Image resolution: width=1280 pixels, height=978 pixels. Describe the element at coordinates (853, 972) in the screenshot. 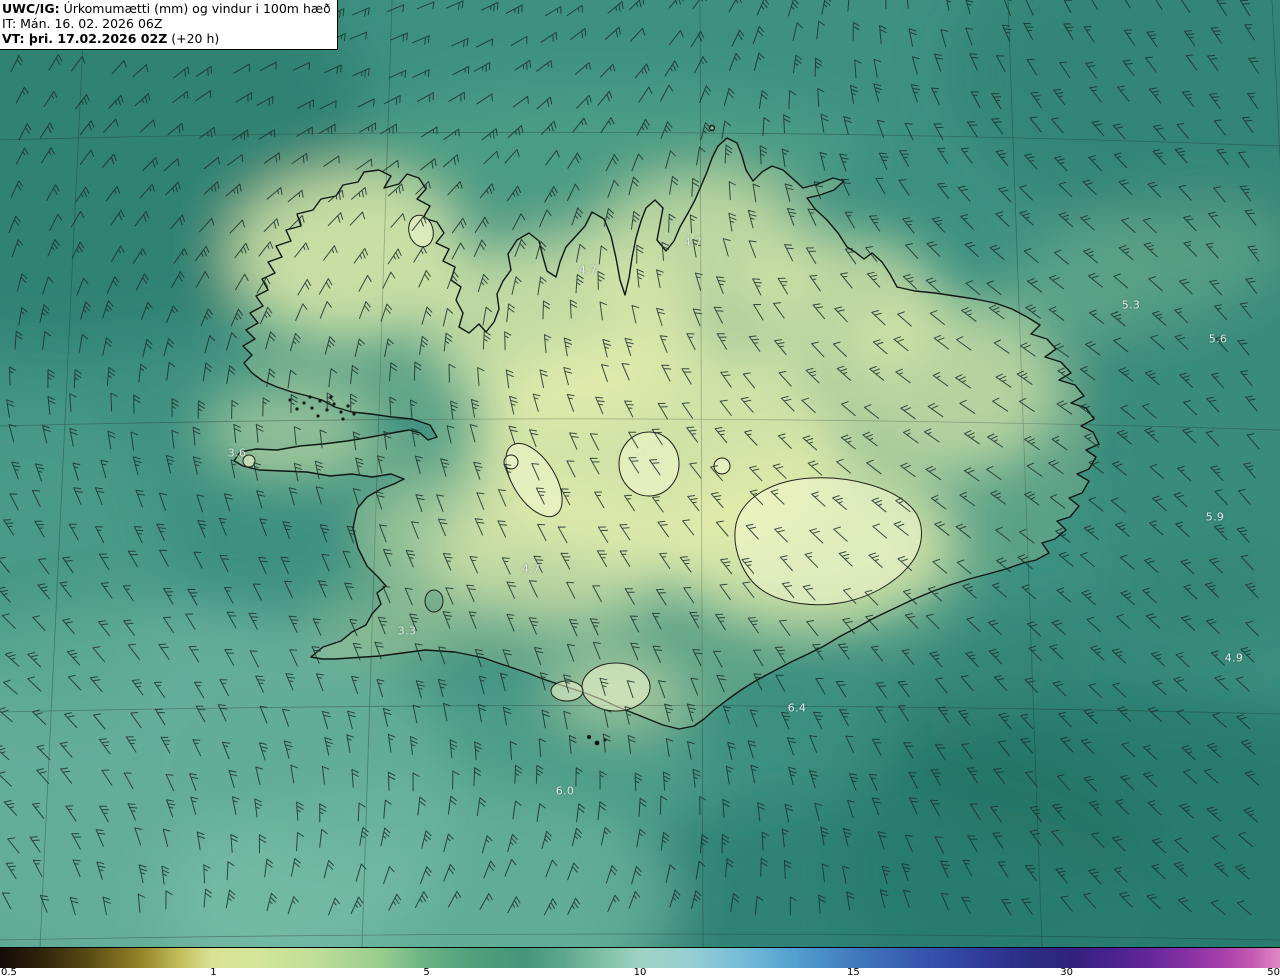

I see `colorbar-label: 15` at that location.